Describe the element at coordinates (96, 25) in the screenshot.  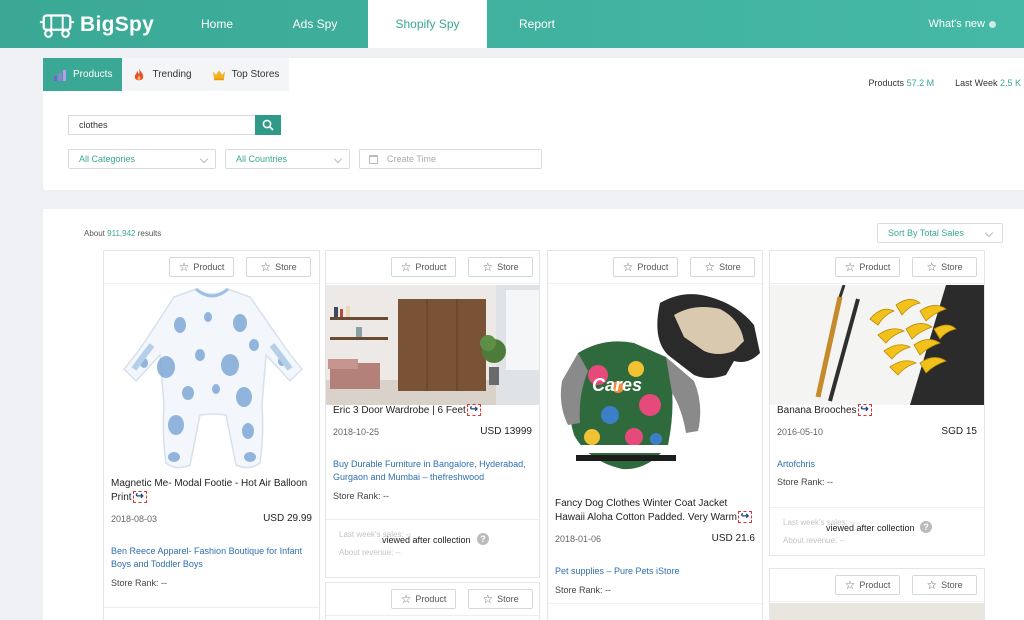
I see `bigspy-logo: BigSpy` at that location.